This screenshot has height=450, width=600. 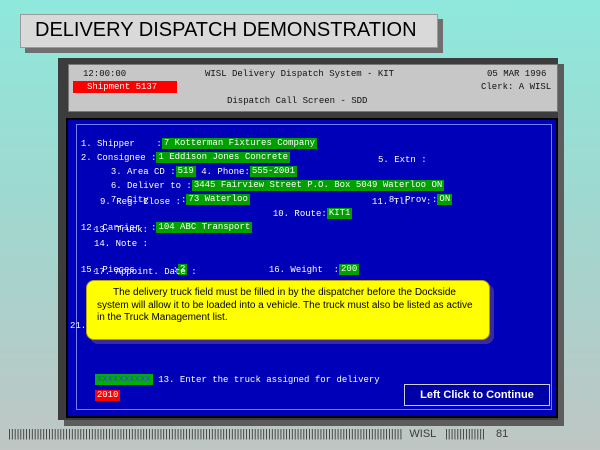 I want to click on footer-brand: WISL, so click(x=422, y=434).